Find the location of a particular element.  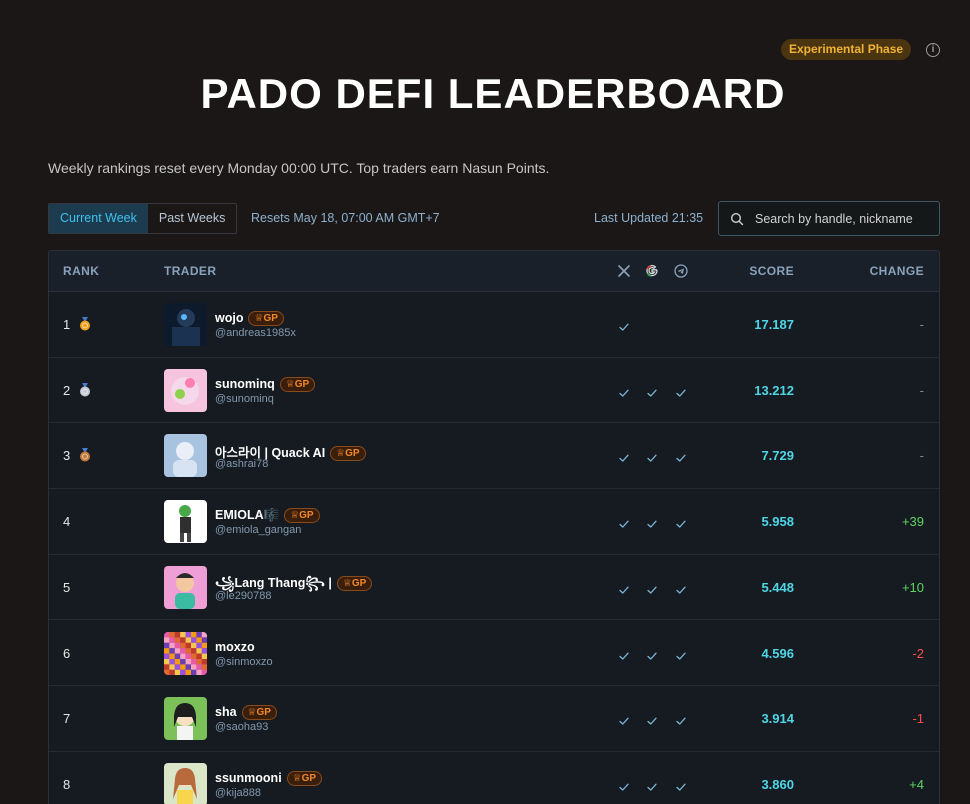

table-row: 2 sunominq ♕GP @sunominq 13.212 - is located at coordinates (494, 391).